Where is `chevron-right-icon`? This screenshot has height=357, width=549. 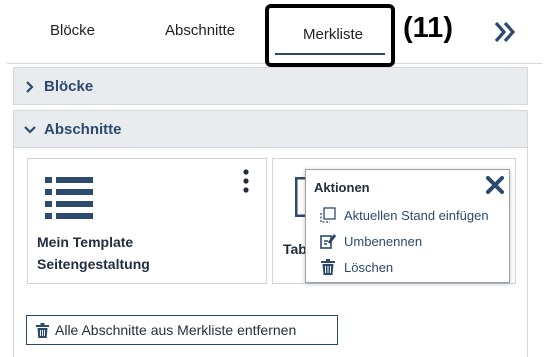
chevron-right-icon is located at coordinates (30, 87).